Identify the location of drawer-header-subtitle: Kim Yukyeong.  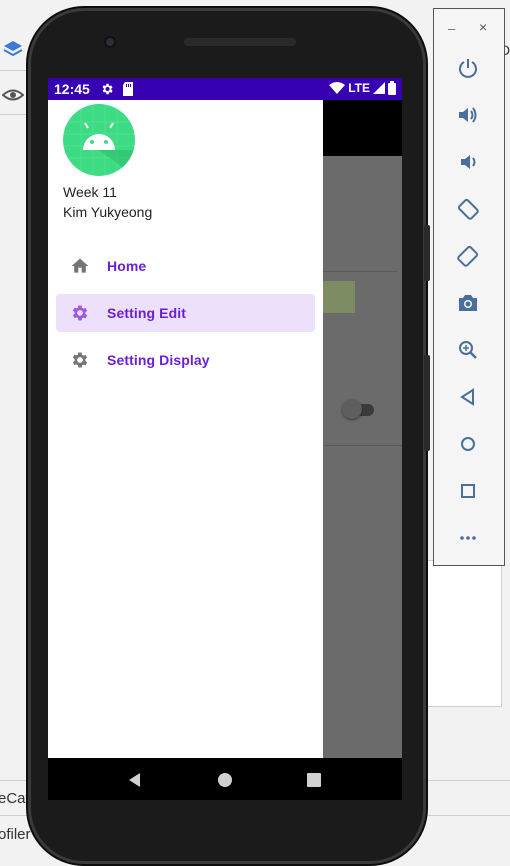
(108, 212).